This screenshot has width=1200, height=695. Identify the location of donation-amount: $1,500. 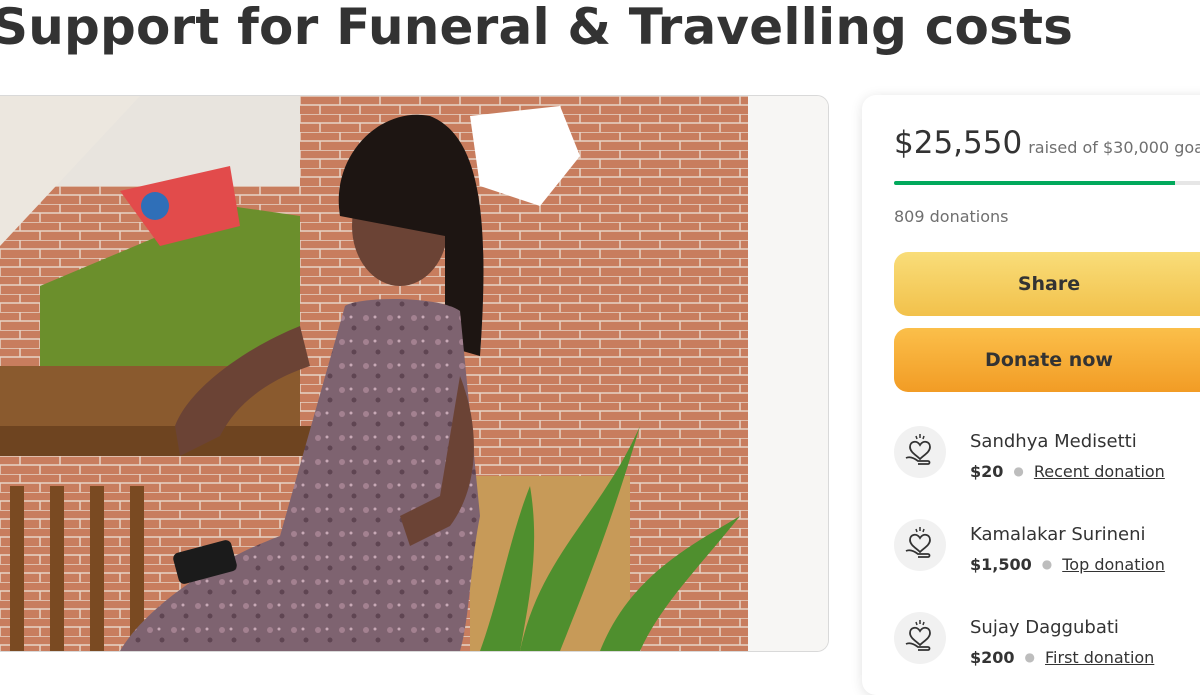
(1001, 564).